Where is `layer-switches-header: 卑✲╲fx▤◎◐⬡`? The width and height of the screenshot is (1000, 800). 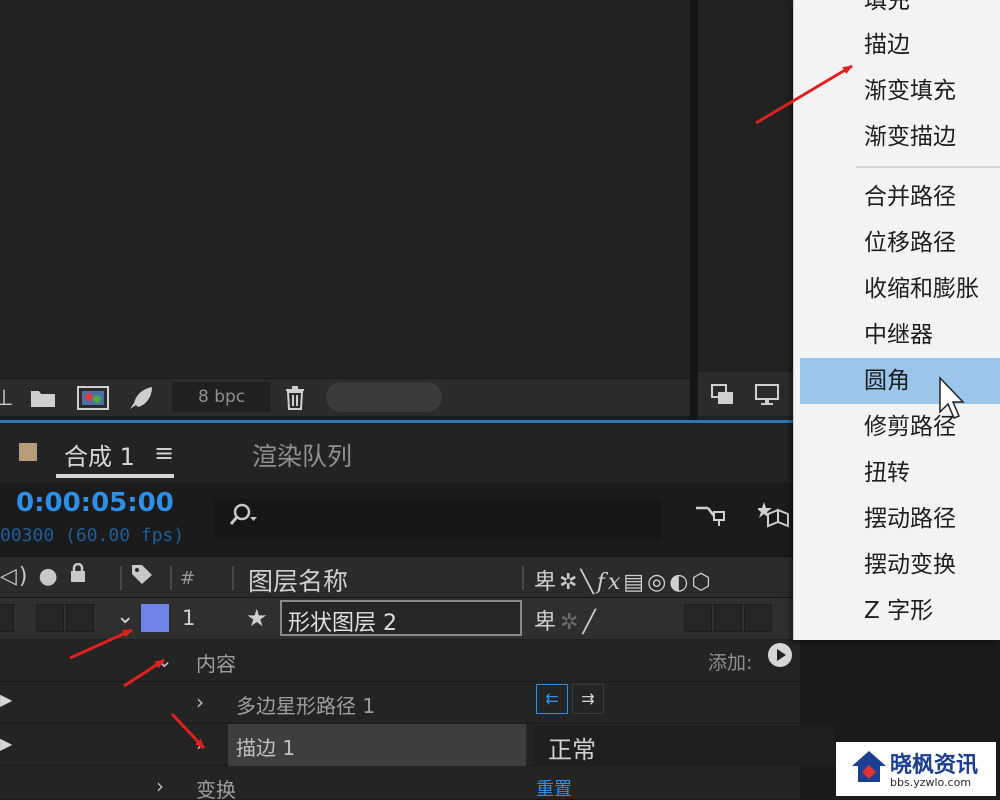
layer-switches-header: 卑✲╲fx▤◎◐⬡ is located at coordinates (624, 580).